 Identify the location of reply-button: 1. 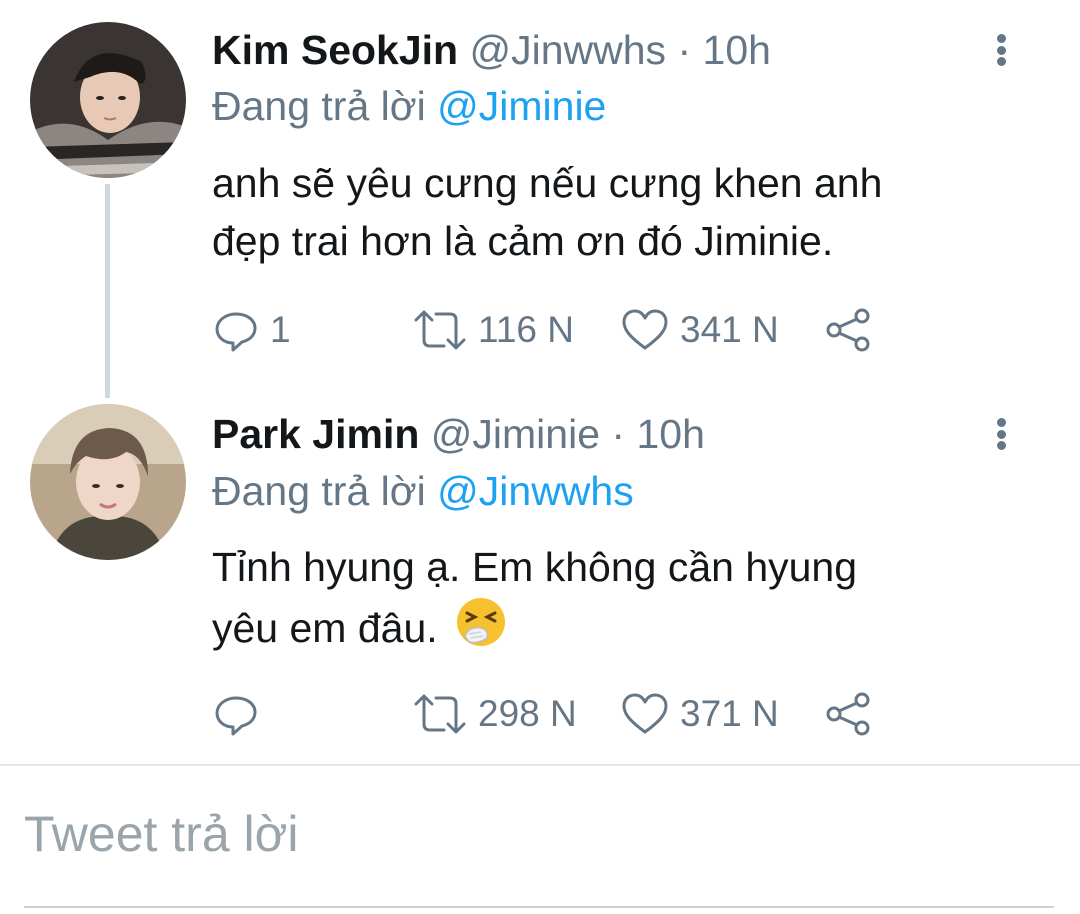
(251, 330).